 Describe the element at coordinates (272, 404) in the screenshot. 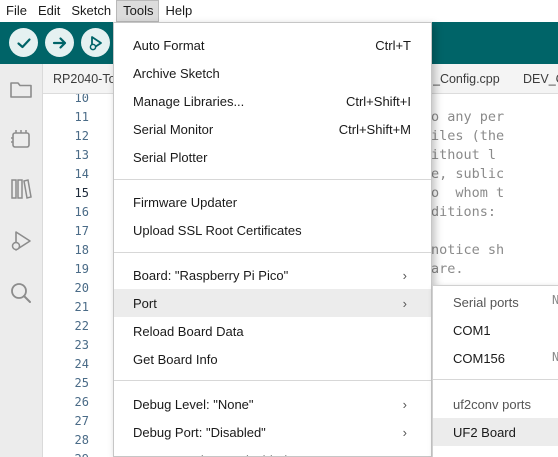

I see `menu-item-debug-level: Debug Level: "None" ›` at that location.